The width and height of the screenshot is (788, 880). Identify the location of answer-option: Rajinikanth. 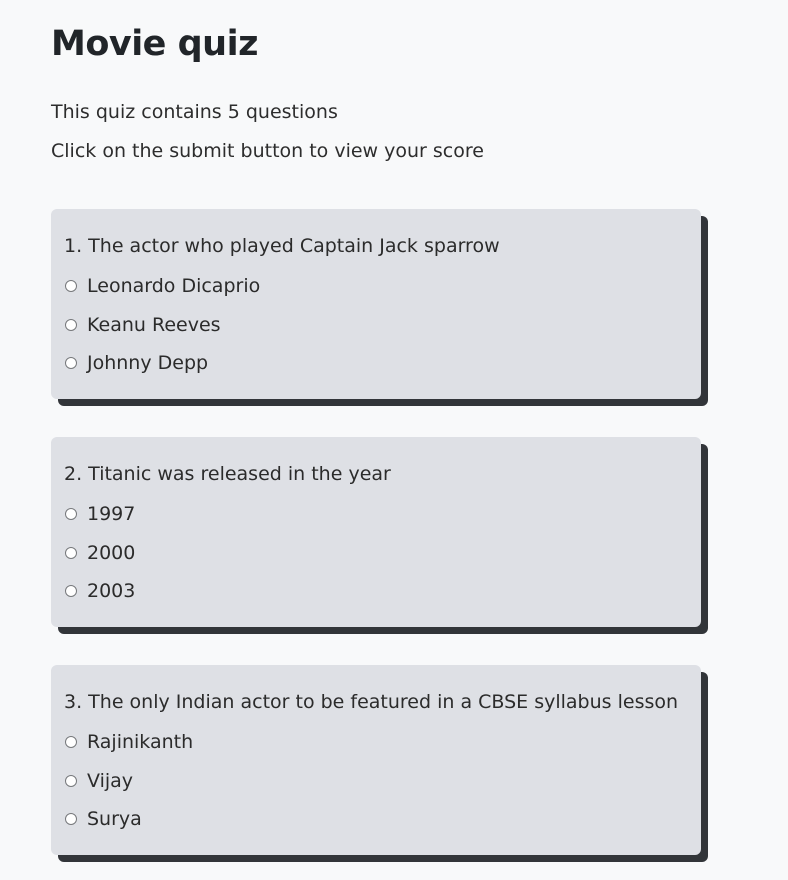
(128, 742).